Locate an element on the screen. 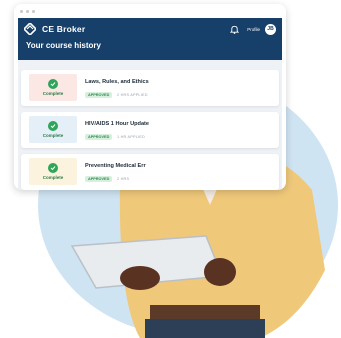 Image resolution: width=341 pixels, height=338 pixels. app-bar: CE Broker Profile JB is located at coordinates (150, 29).